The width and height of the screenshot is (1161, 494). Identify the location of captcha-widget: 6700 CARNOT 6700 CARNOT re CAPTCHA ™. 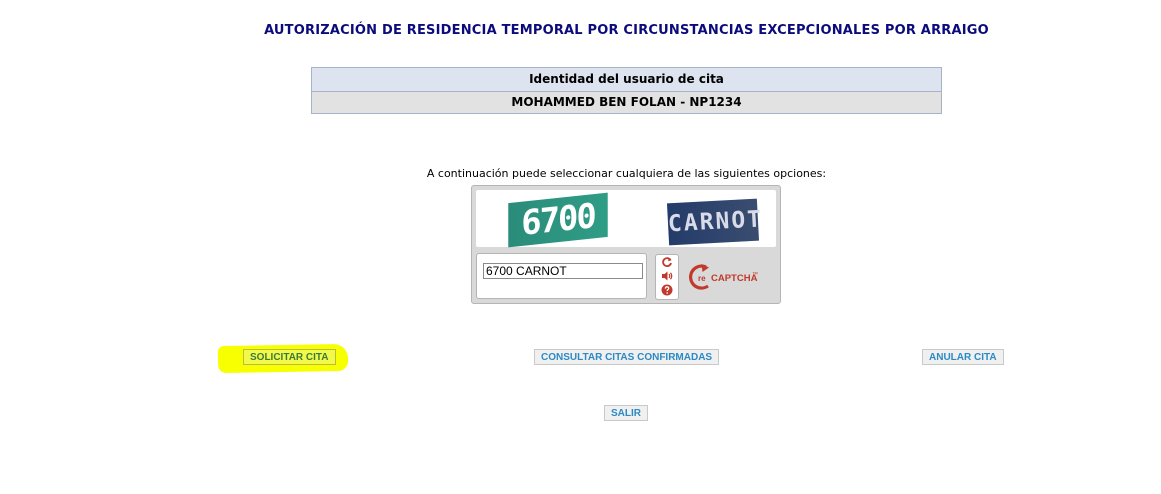
(626, 244).